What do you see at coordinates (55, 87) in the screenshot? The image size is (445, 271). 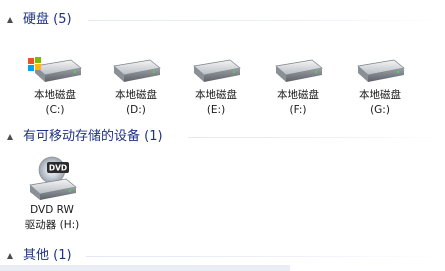 I see `drive-item-c: 本地磁盘 (C:)` at bounding box center [55, 87].